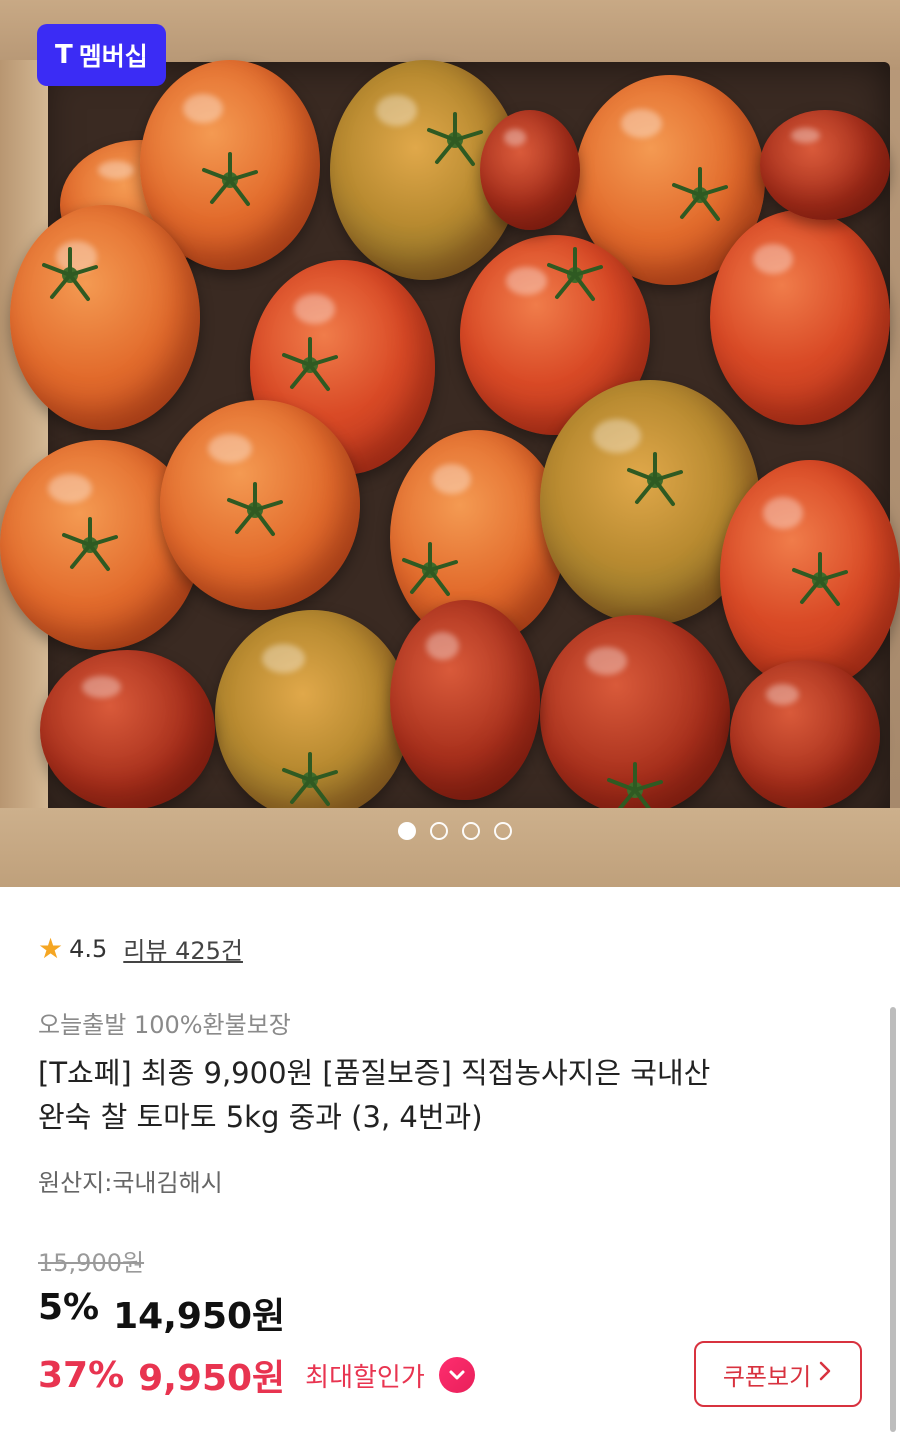  I want to click on sale-price-row: 5% 14,950원, so click(161, 1313).